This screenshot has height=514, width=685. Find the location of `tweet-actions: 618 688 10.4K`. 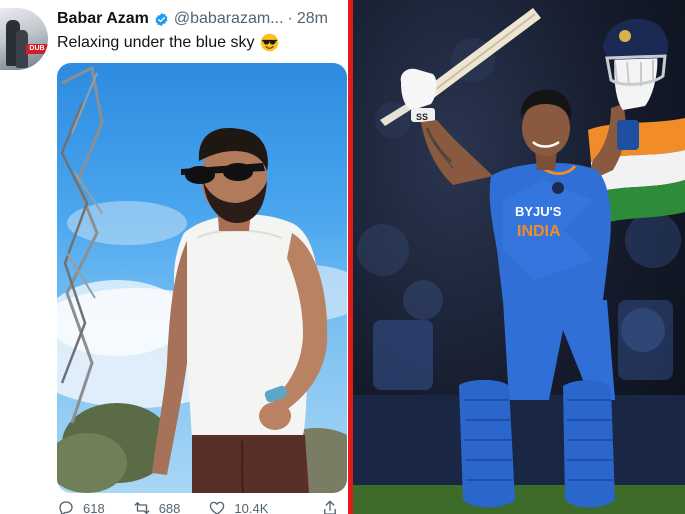

tweet-actions: 618 688 10.4K is located at coordinates (202, 506).